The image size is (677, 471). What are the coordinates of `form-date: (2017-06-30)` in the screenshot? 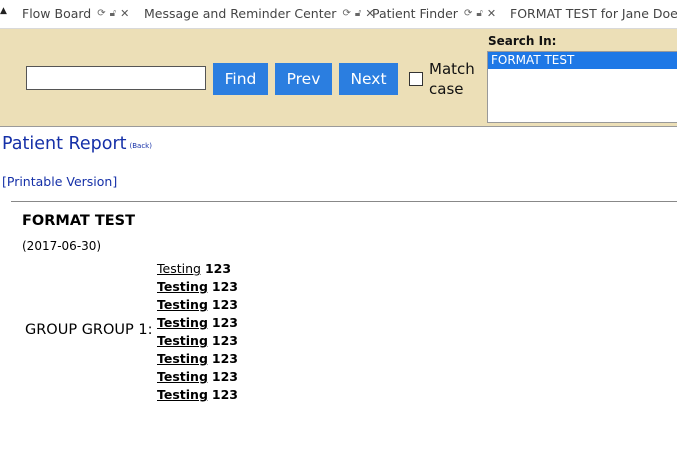 It's located at (62, 246).